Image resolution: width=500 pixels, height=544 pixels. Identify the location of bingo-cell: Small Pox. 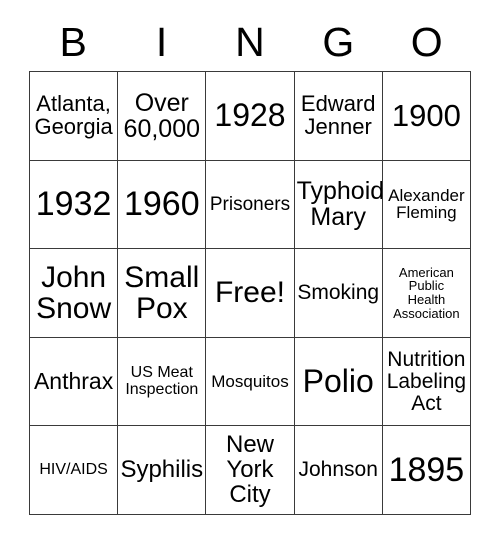
(162, 293).